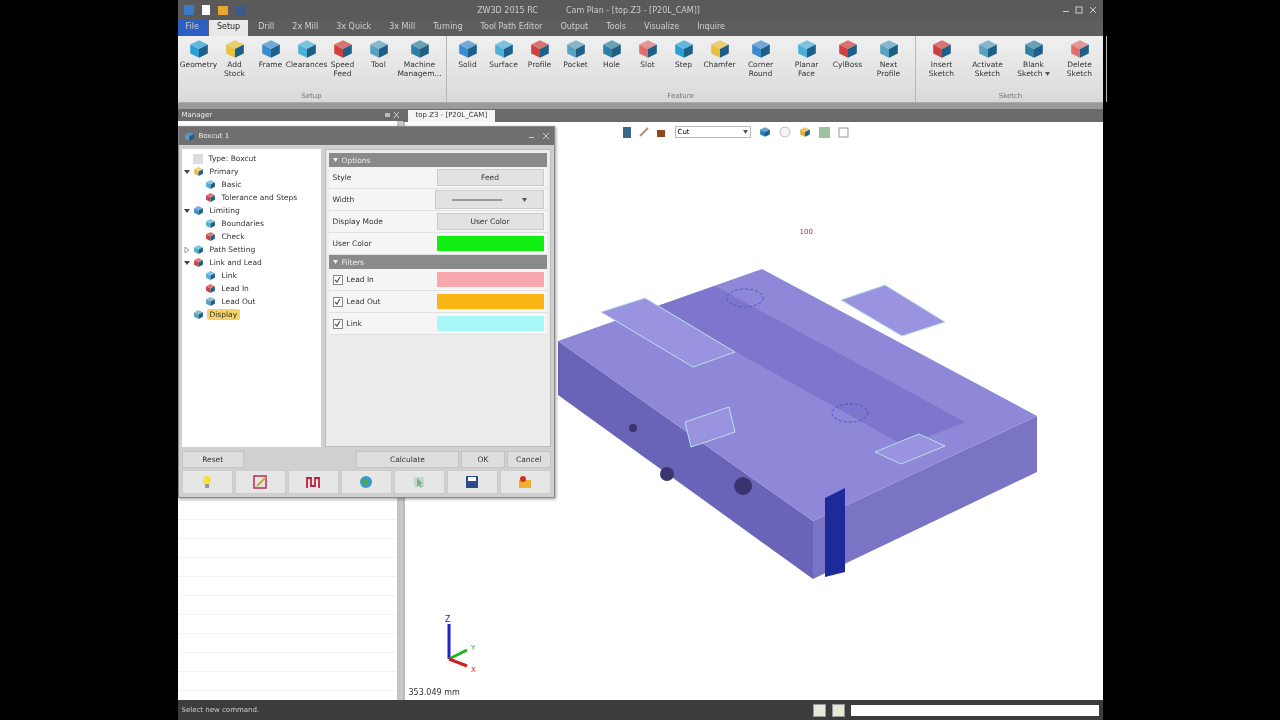  What do you see at coordinates (354, 28) in the screenshot?
I see `menu-tab: 3x Quick` at bounding box center [354, 28].